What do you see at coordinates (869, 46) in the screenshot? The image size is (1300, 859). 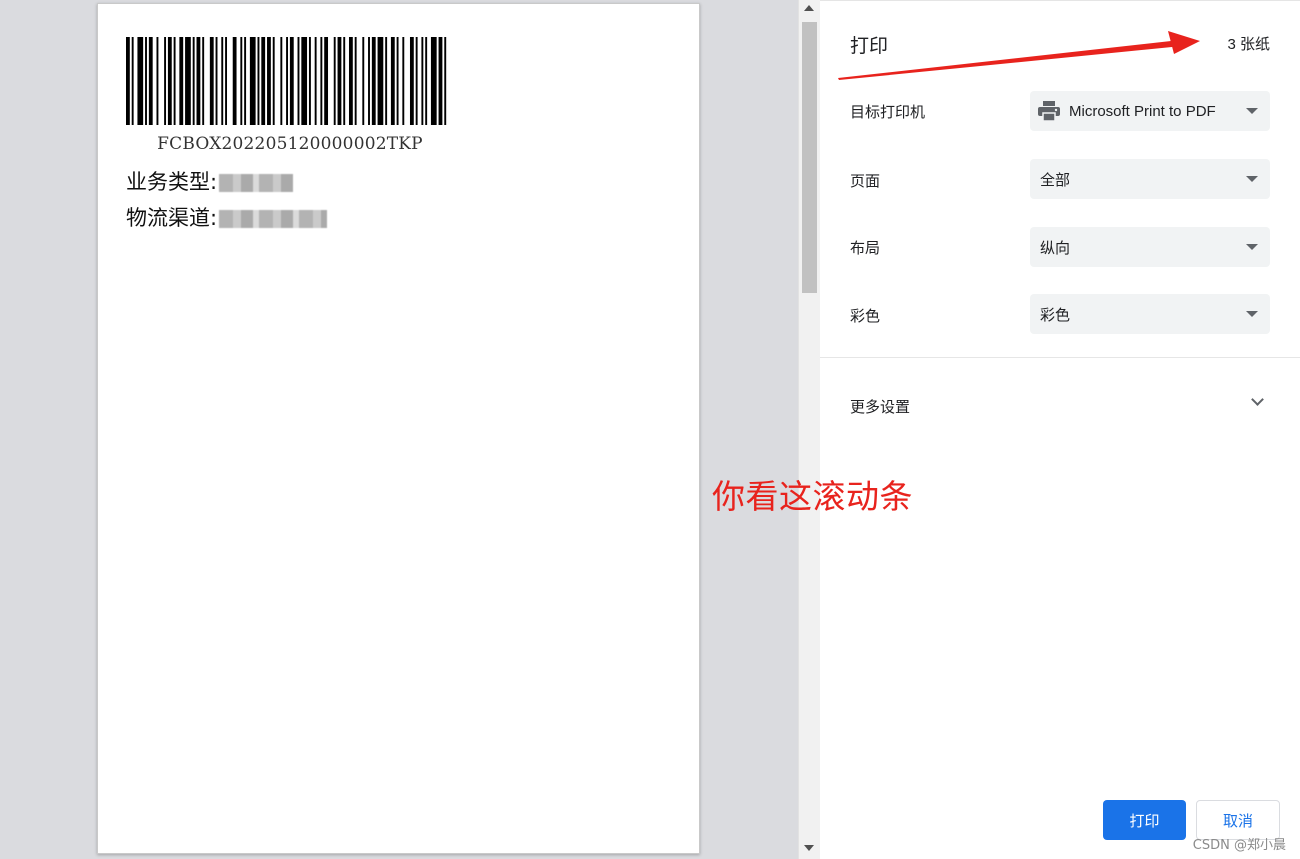 I see `panel-title: 打印` at bounding box center [869, 46].